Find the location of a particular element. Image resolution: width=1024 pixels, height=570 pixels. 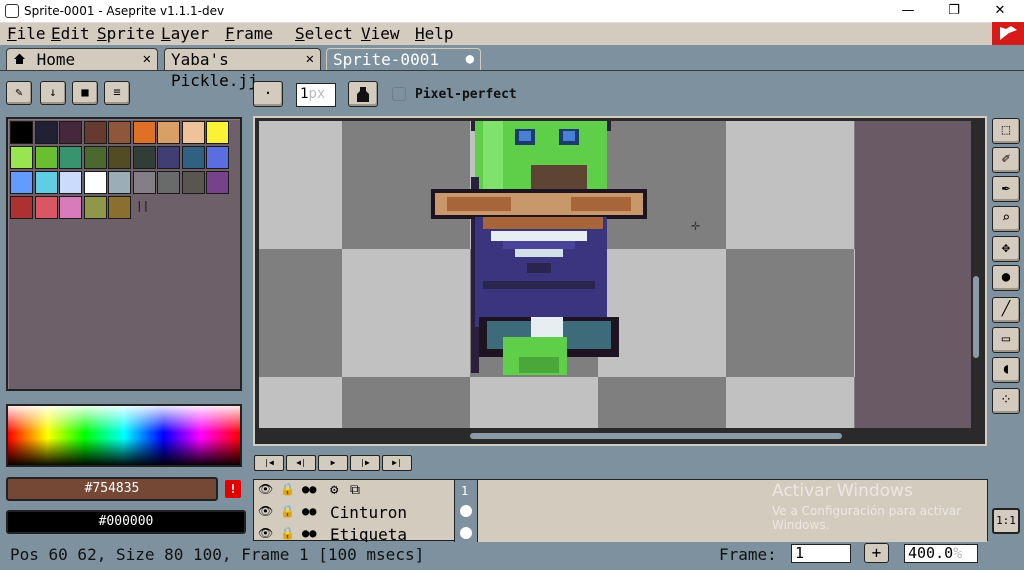

color-spectrum is located at coordinates (124, 435).